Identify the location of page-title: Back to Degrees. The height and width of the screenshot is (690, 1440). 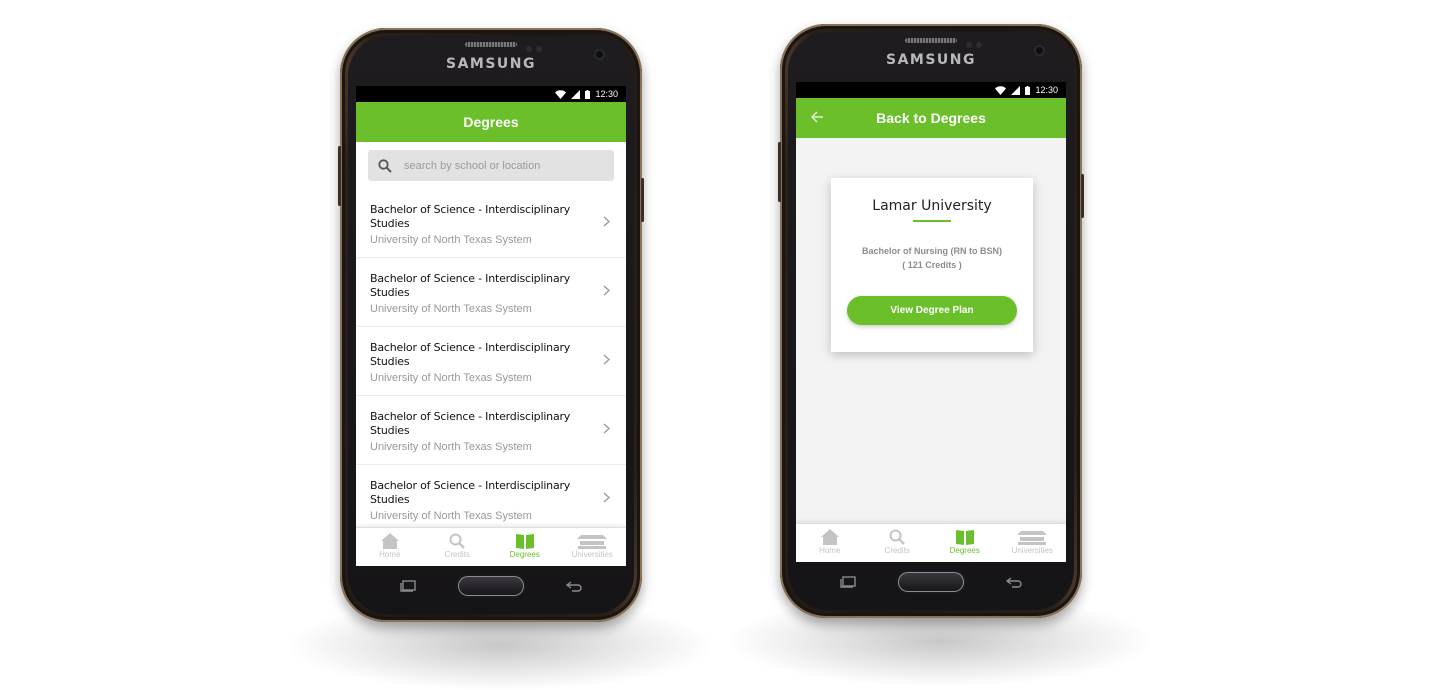
(931, 118).